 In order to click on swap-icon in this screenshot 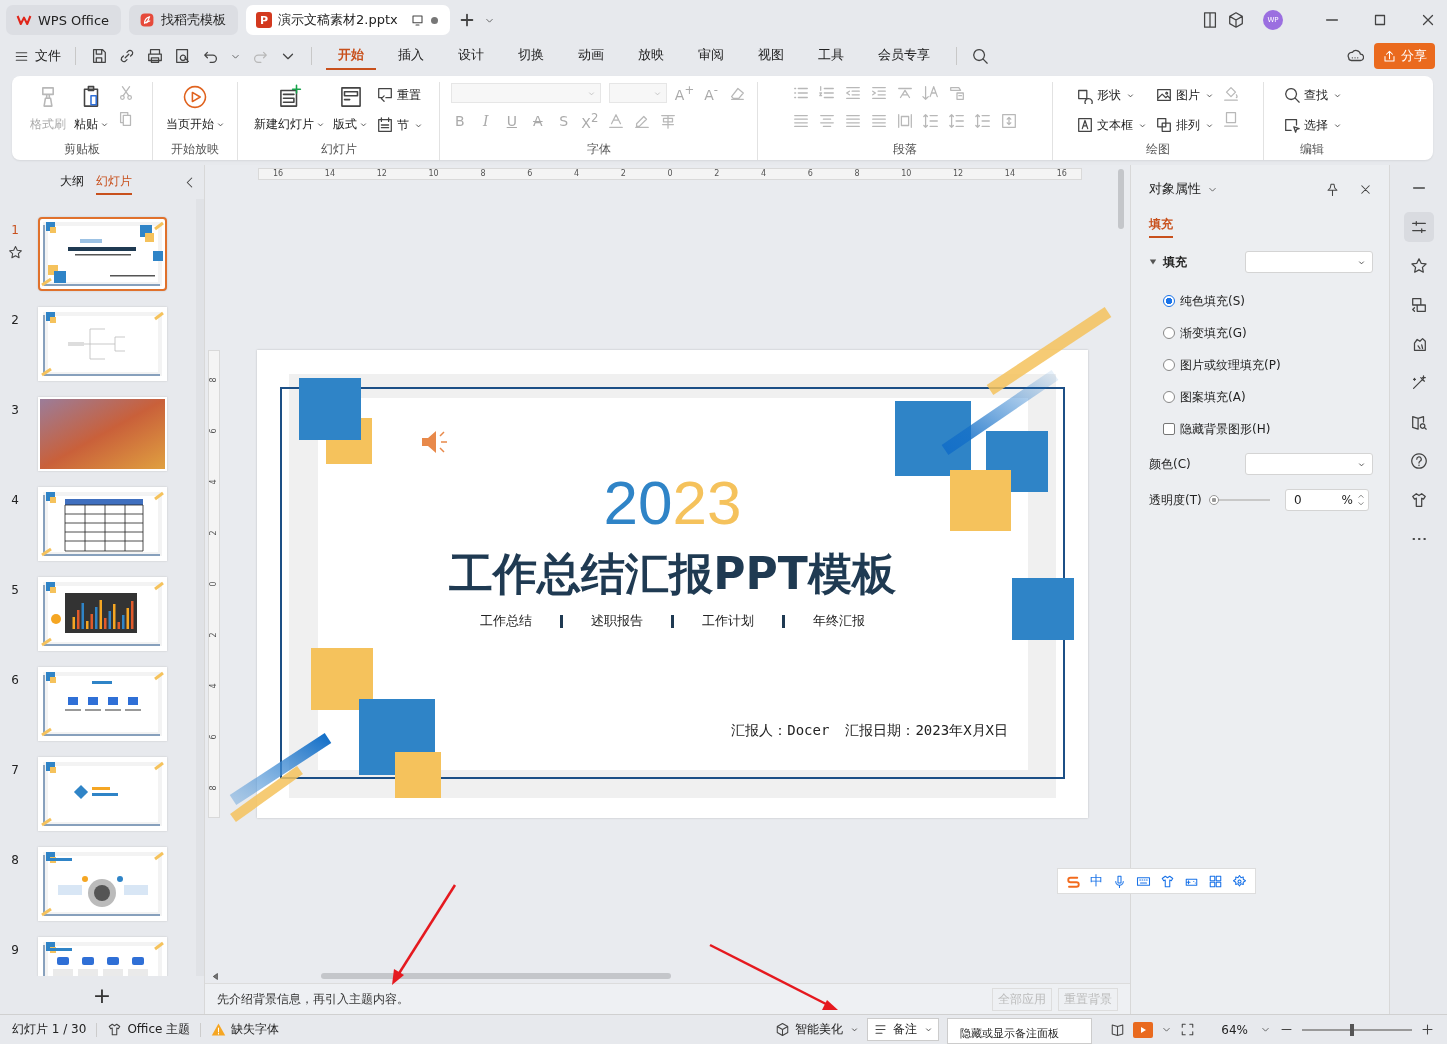, I will do `click(1418, 305)`.